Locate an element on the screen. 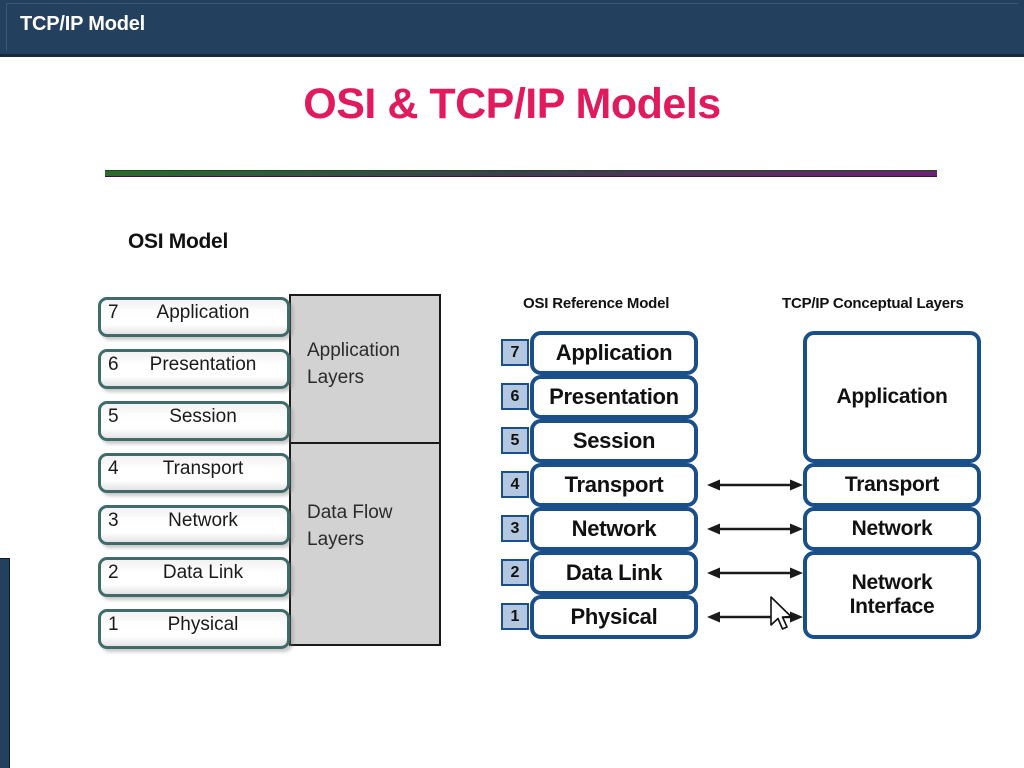  osi-right-layer-number-badge: 5 is located at coordinates (515, 440).